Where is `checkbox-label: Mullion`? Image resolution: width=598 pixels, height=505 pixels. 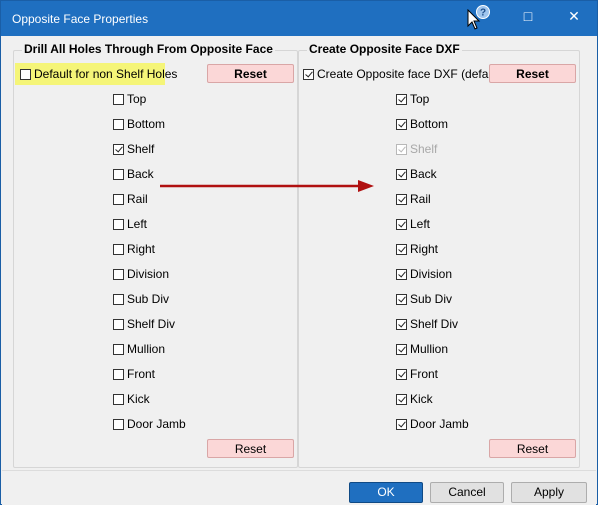 checkbox-label: Mullion is located at coordinates (146, 349).